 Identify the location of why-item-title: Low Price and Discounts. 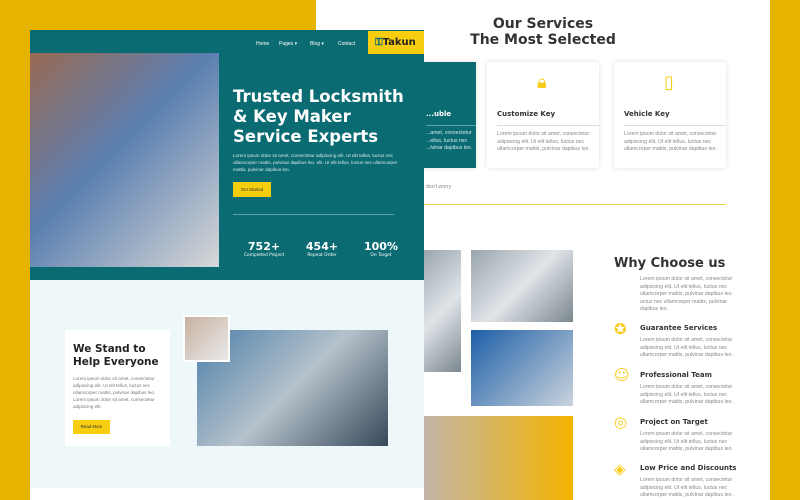
(688, 468).